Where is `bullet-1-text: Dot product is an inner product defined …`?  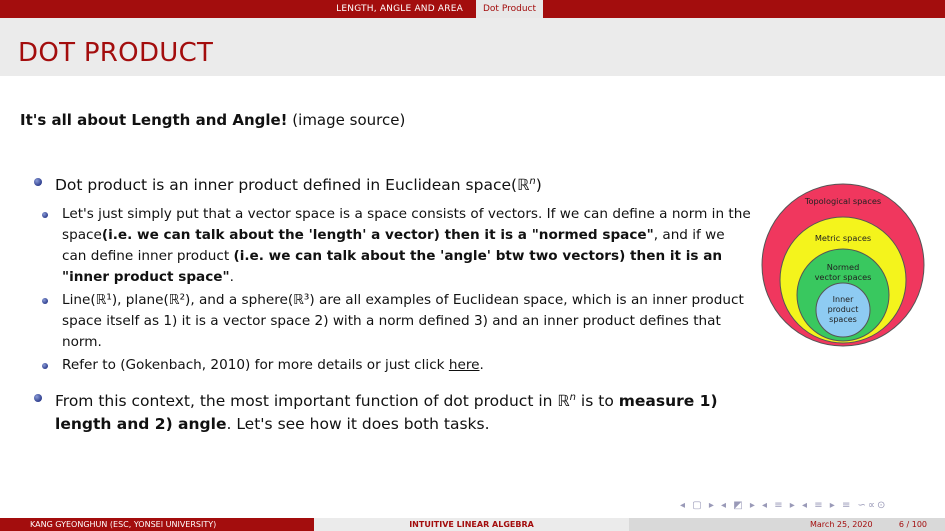
bullet-1-text: Dot product is an inner product defined … is located at coordinates (292, 185).